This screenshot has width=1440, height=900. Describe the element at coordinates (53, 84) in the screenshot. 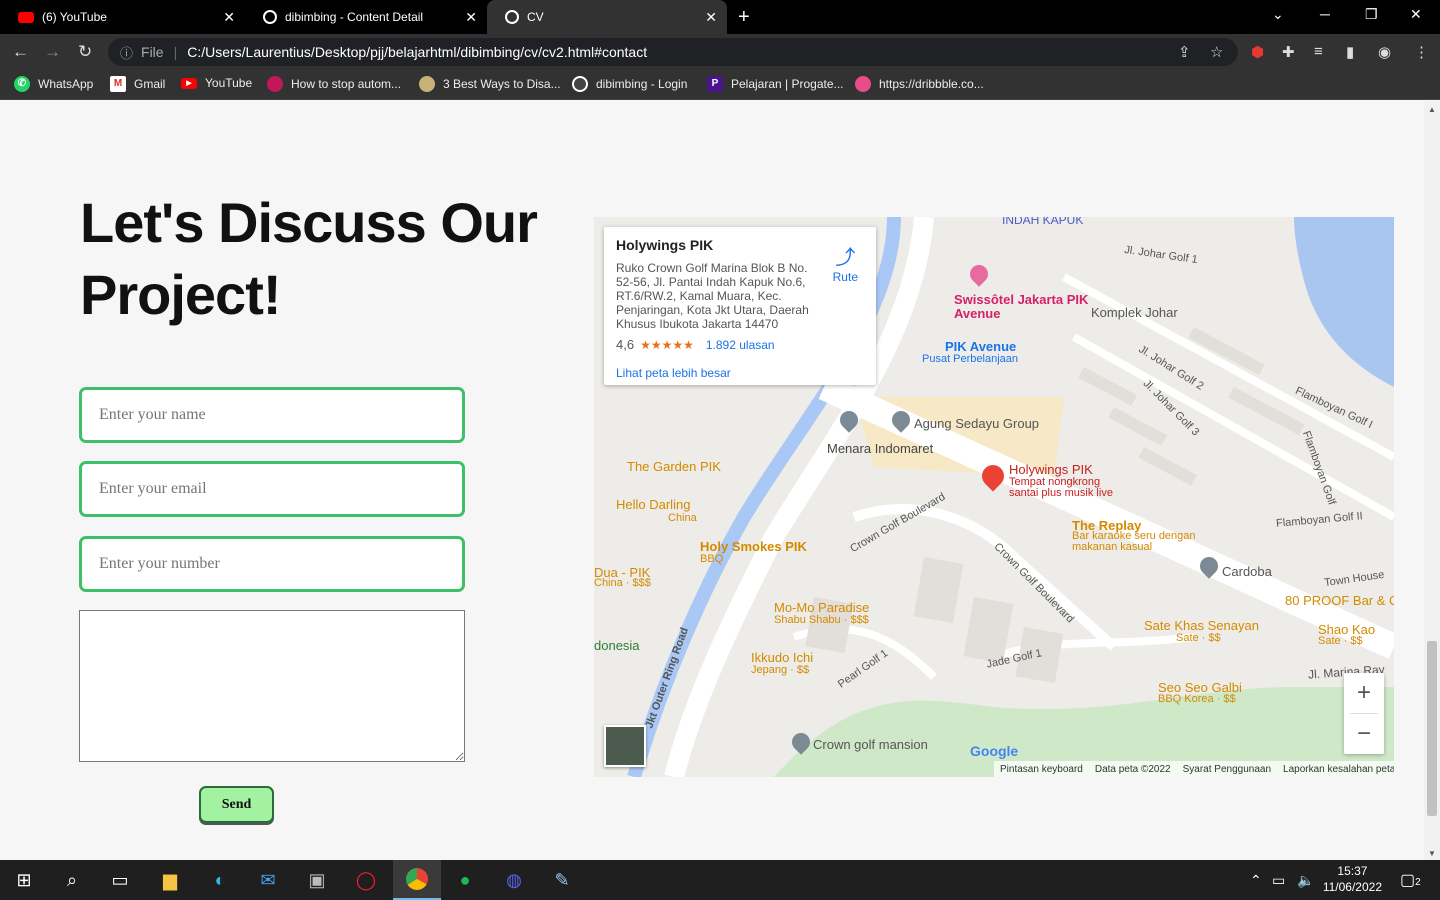

I see `bookmark-whatsapp: ✆ WhatsApp` at that location.